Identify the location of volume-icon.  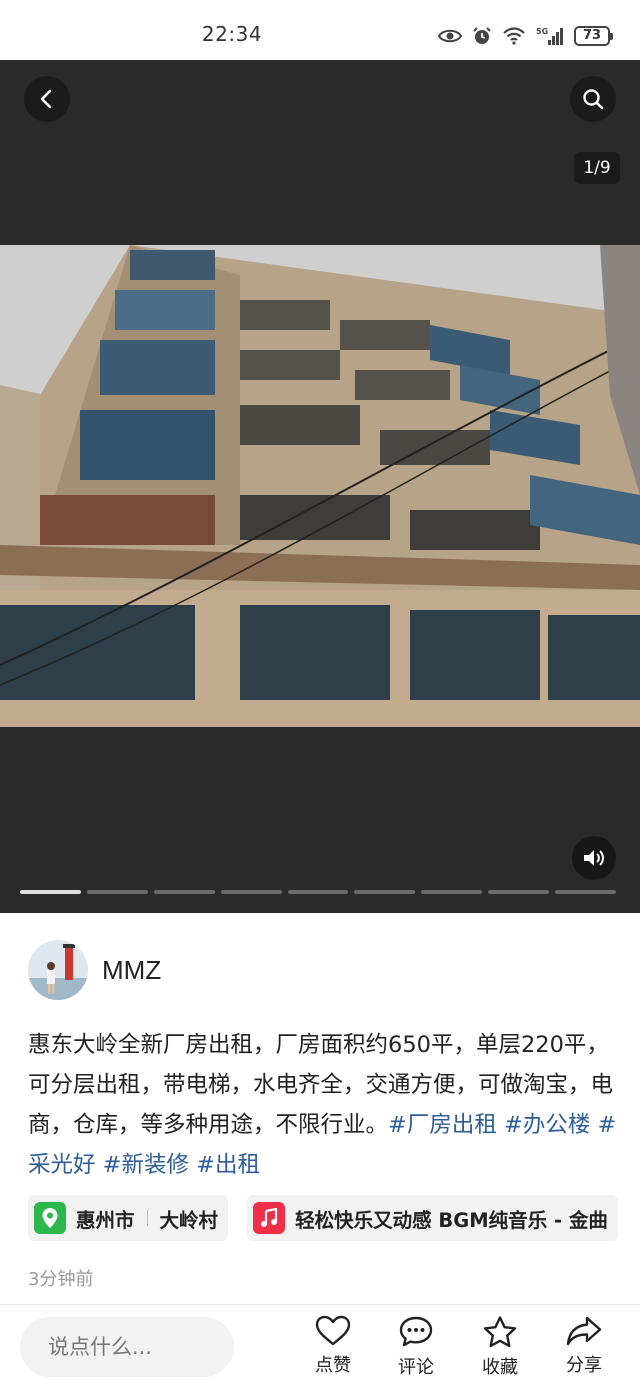
(594, 858).